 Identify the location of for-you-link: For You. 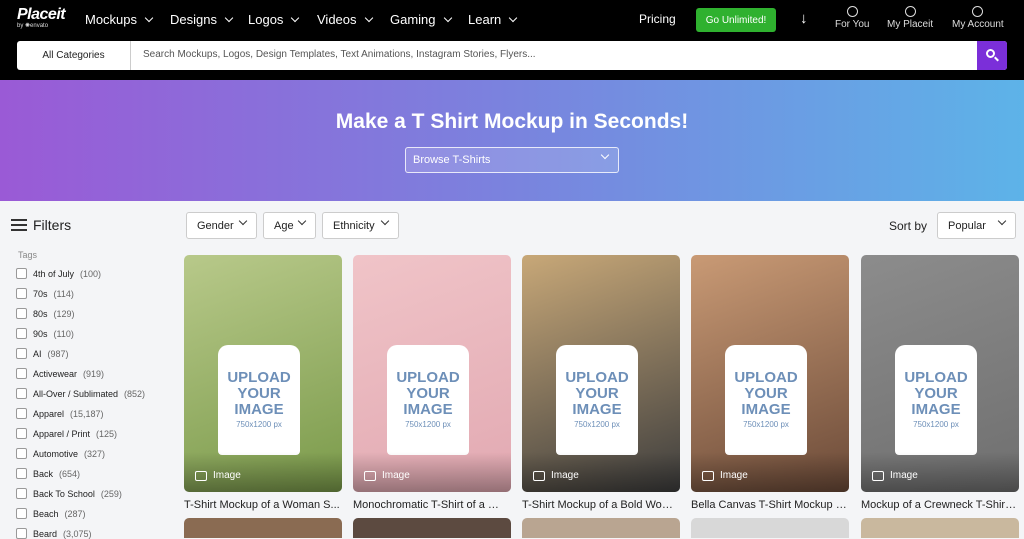
(852, 18).